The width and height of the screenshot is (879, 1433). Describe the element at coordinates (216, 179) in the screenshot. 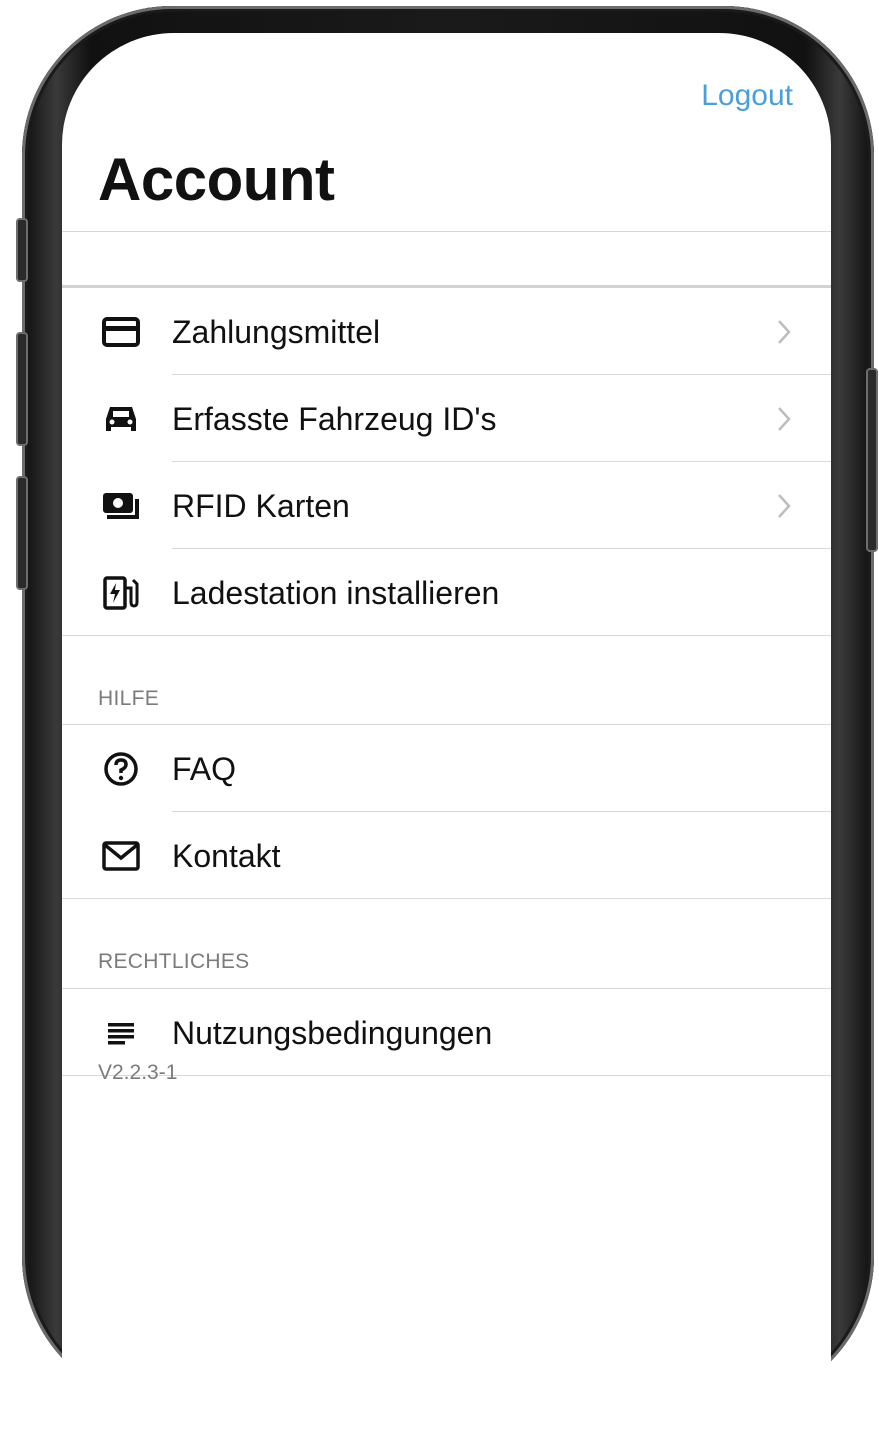

I see `page-title: Account` at that location.